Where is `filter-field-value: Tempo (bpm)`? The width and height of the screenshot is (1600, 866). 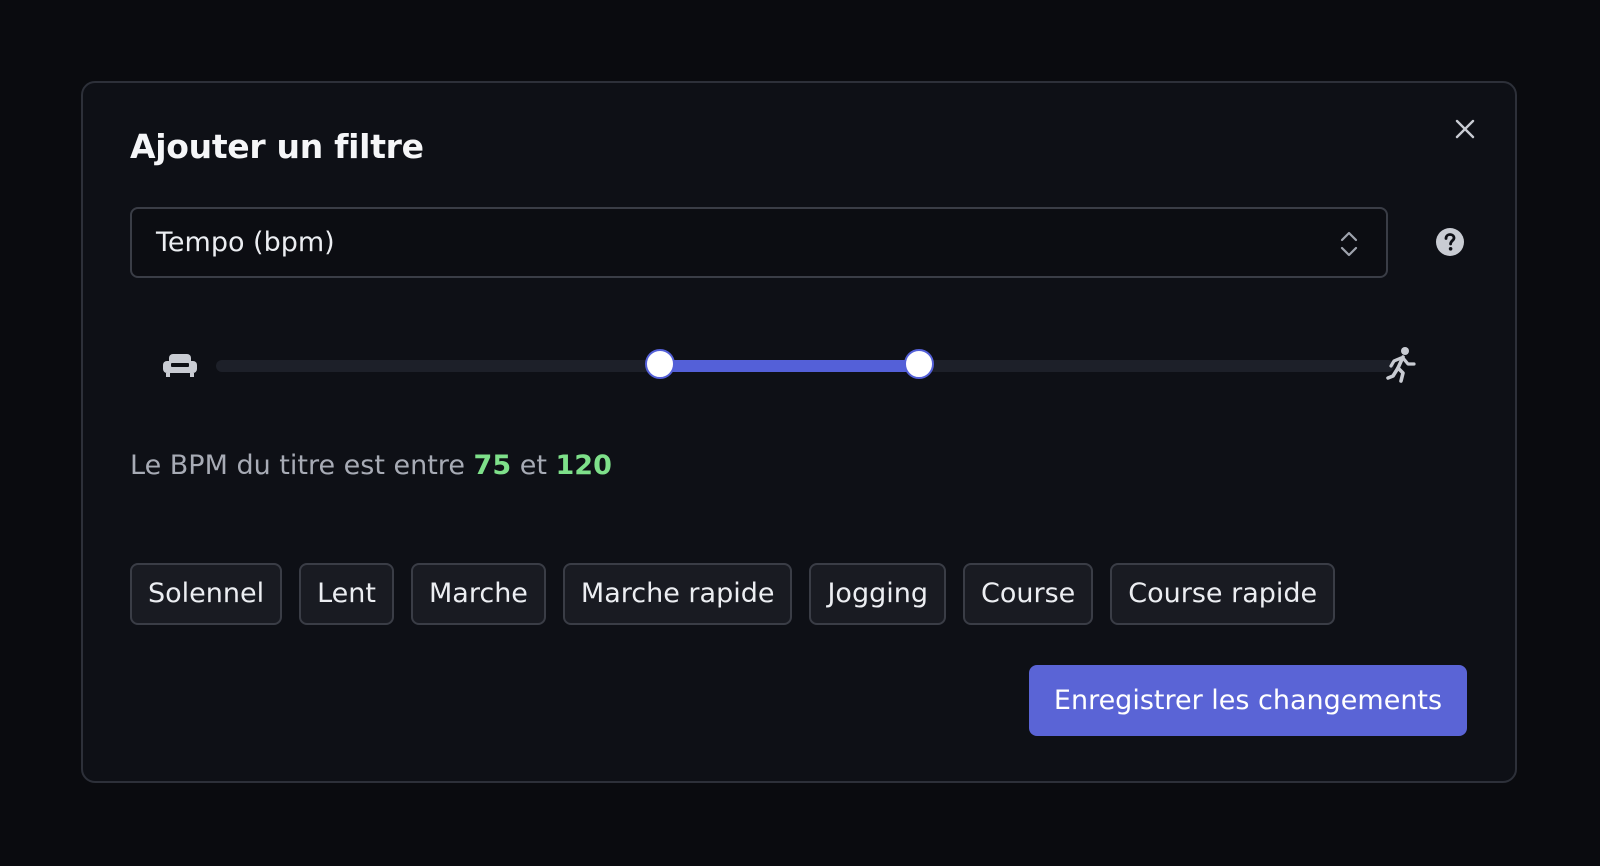
filter-field-value: Tempo (bpm) is located at coordinates (245, 242).